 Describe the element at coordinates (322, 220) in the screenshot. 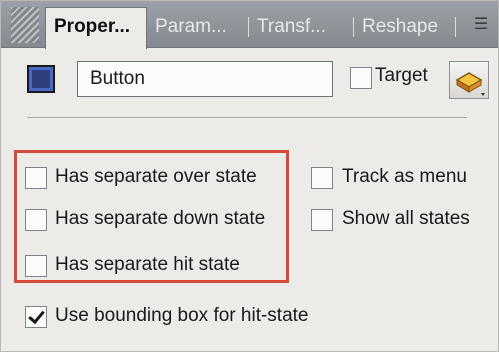

I see `show-all-states-checkbox` at that location.